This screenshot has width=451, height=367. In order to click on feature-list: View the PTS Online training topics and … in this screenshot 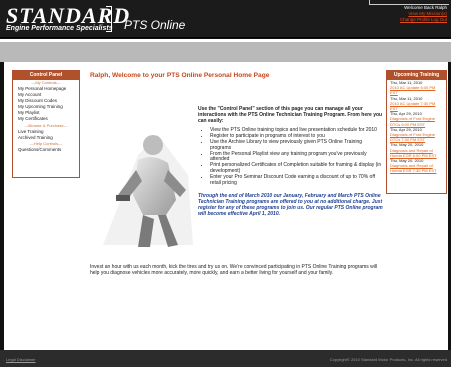, I will do `click(296, 157)`.